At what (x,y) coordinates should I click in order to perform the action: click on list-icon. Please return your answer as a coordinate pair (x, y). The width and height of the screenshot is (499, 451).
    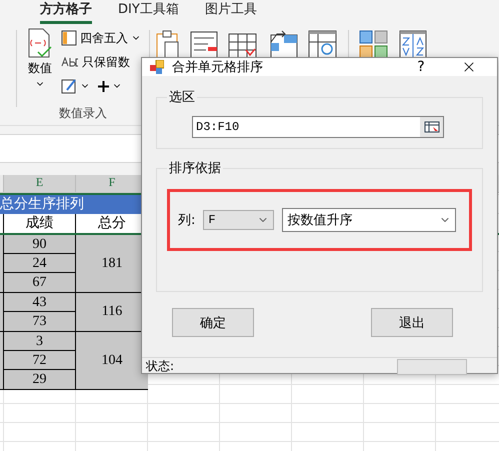
    Looking at the image, I should click on (204, 45).